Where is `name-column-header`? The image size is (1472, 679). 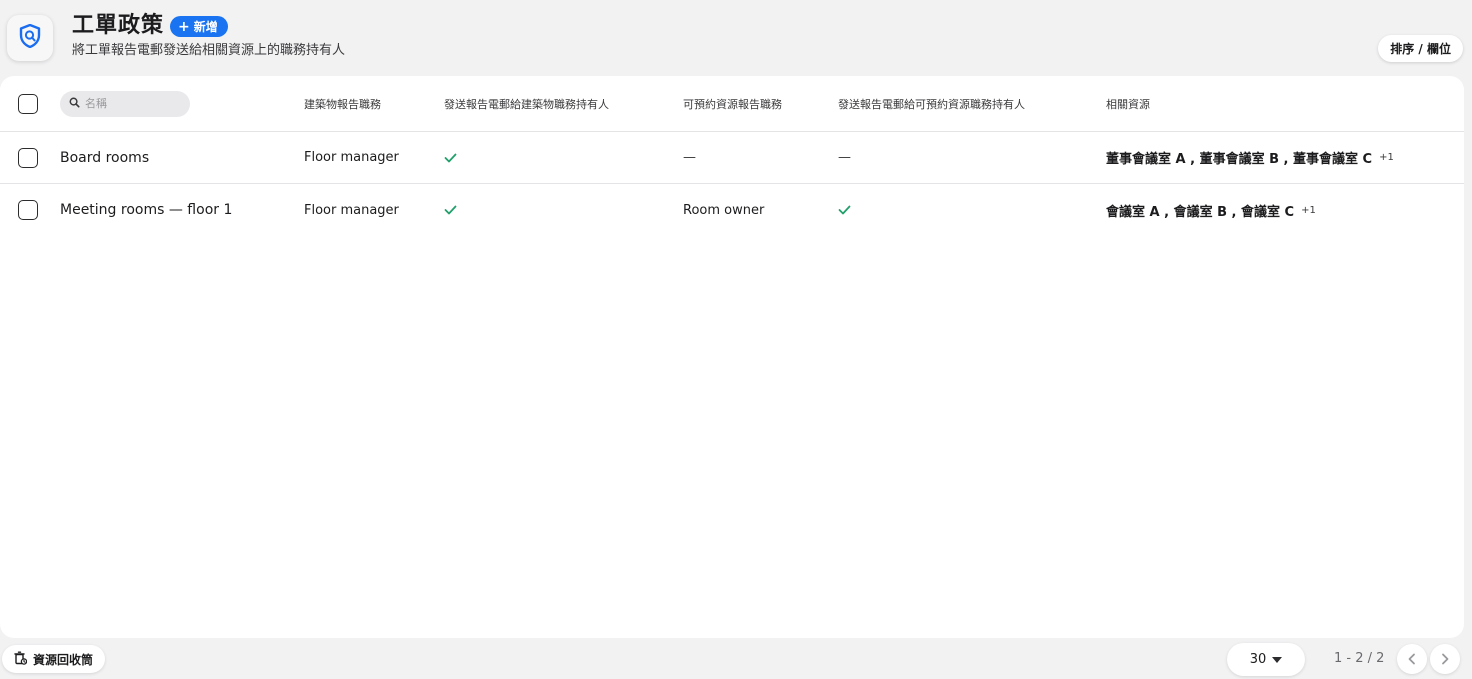 name-column-header is located at coordinates (125, 103).